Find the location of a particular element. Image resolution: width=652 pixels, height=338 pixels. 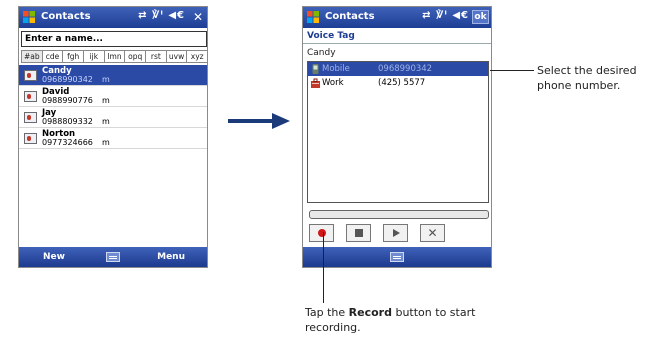

contact-row: Norton 0977324666 m is located at coordinates (113, 138).